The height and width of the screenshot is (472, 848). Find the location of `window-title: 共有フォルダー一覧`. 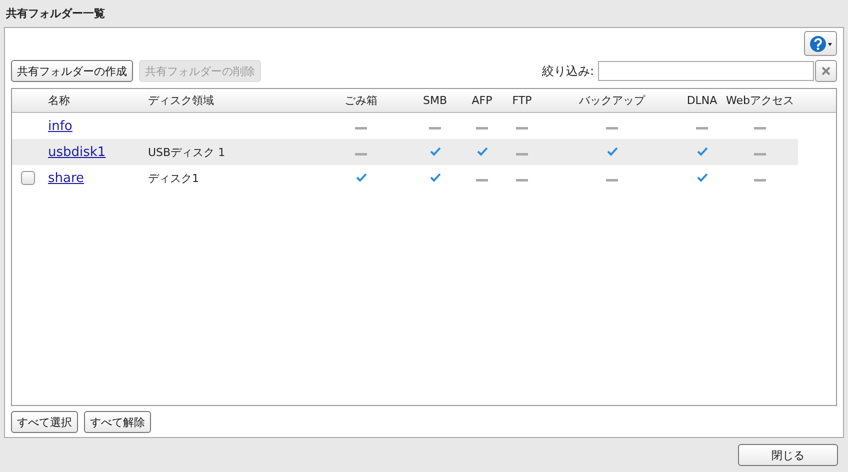

window-title: 共有フォルダー一覧 is located at coordinates (55, 14).